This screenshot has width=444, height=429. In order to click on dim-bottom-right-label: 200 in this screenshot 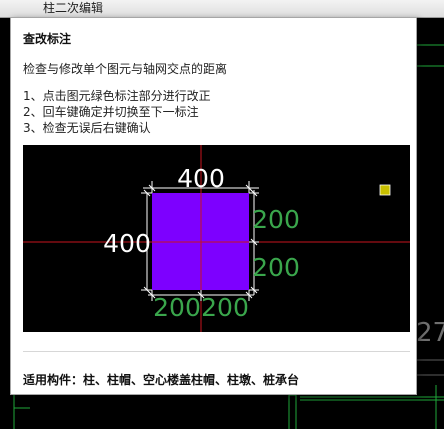, I will do `click(225, 307)`.